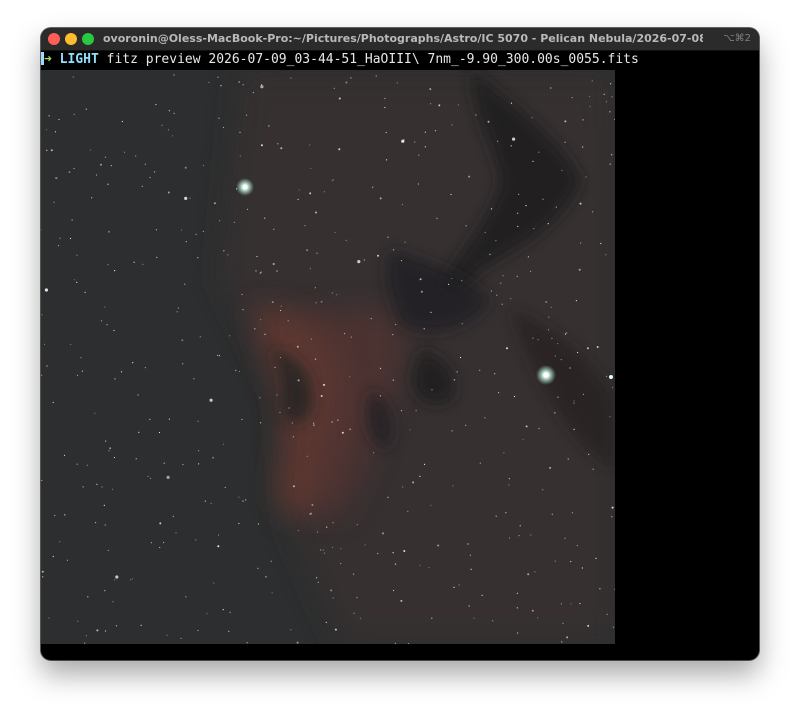 The image size is (800, 715). I want to click on current-directory: LIGHT, so click(79, 59).